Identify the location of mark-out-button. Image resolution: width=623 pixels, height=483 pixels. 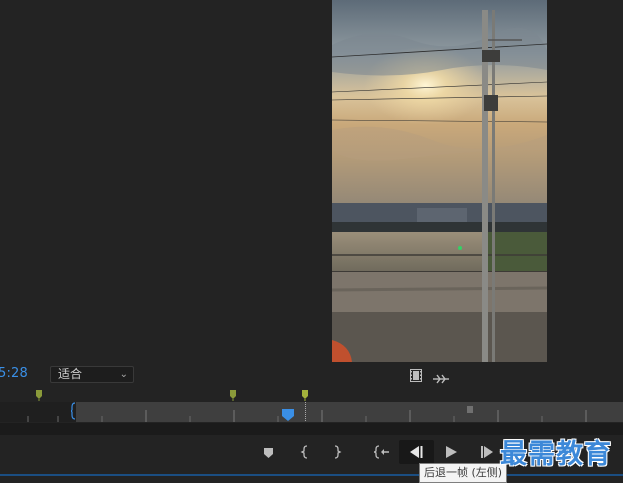
(337, 452).